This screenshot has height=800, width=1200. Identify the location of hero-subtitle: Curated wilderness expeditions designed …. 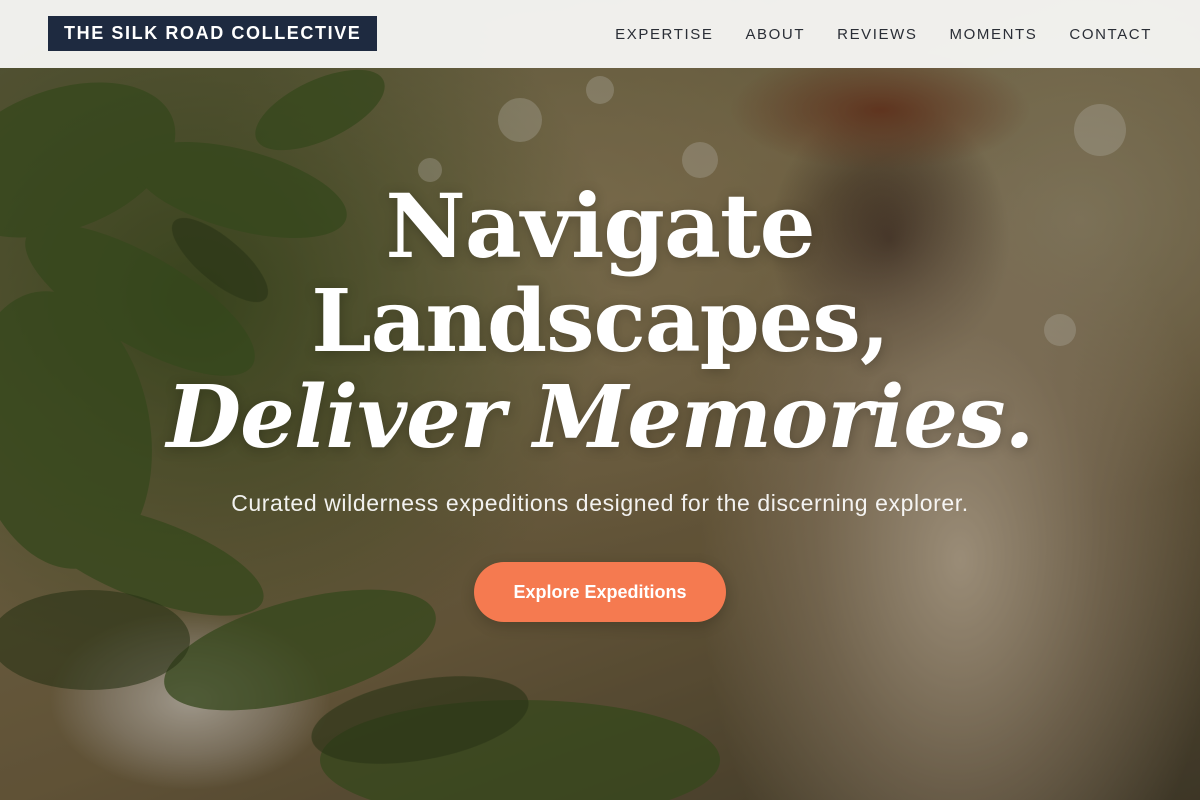
(600, 503).